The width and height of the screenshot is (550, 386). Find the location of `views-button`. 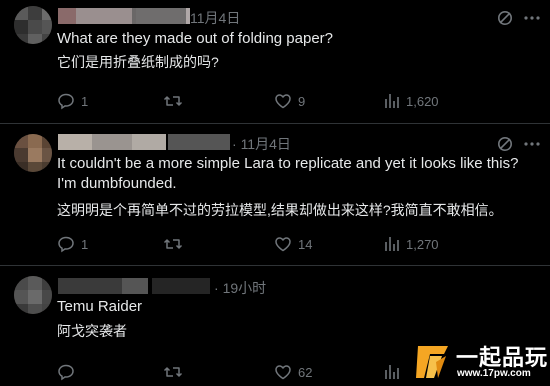

views-button is located at coordinates (395, 372).